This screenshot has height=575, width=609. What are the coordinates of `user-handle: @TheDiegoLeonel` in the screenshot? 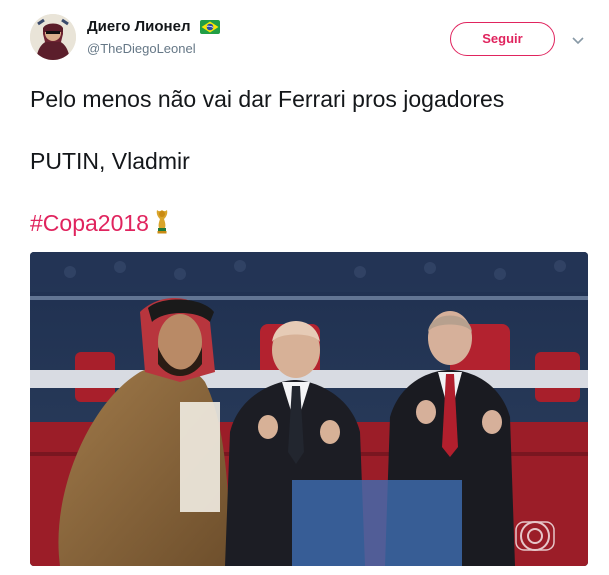 It's located at (153, 48).